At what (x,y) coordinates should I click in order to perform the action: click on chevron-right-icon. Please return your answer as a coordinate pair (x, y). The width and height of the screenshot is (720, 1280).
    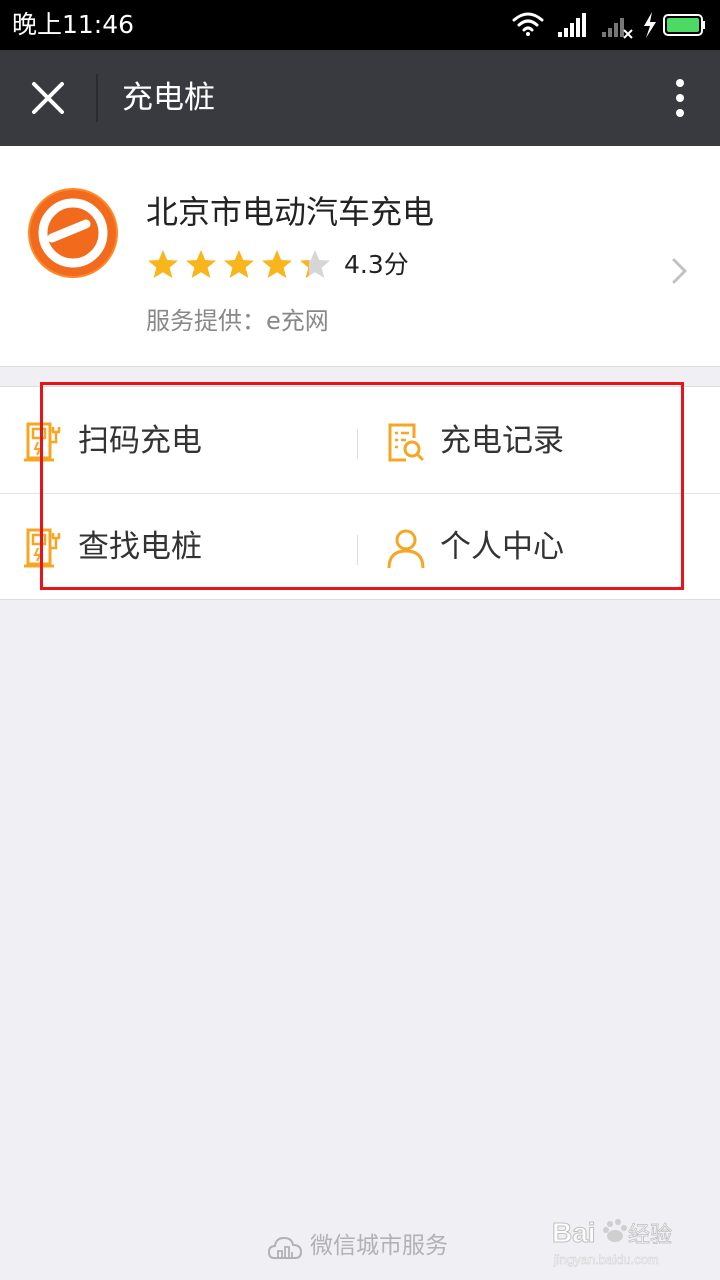
    Looking at the image, I should click on (679, 271).